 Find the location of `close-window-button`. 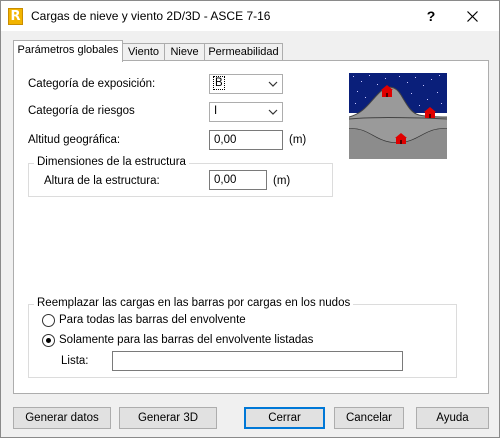

close-window-button is located at coordinates (472, 16).